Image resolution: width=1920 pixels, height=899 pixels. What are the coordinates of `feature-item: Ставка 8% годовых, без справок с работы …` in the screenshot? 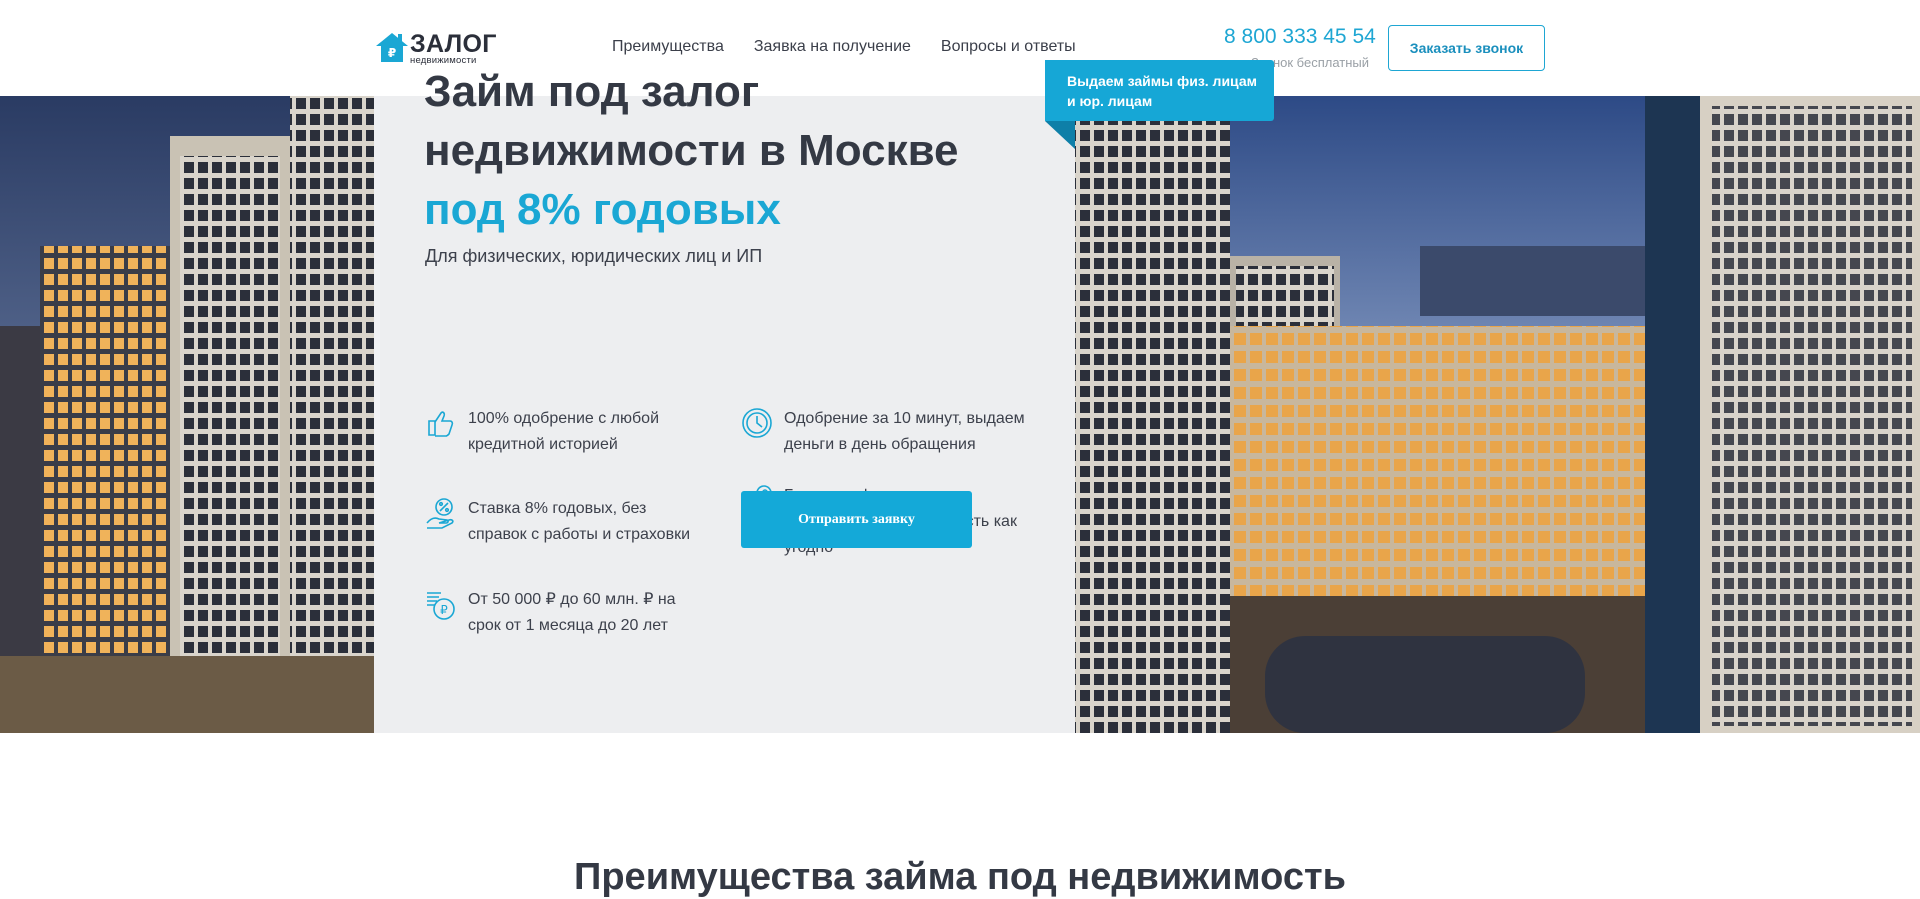 It's located at (557, 522).